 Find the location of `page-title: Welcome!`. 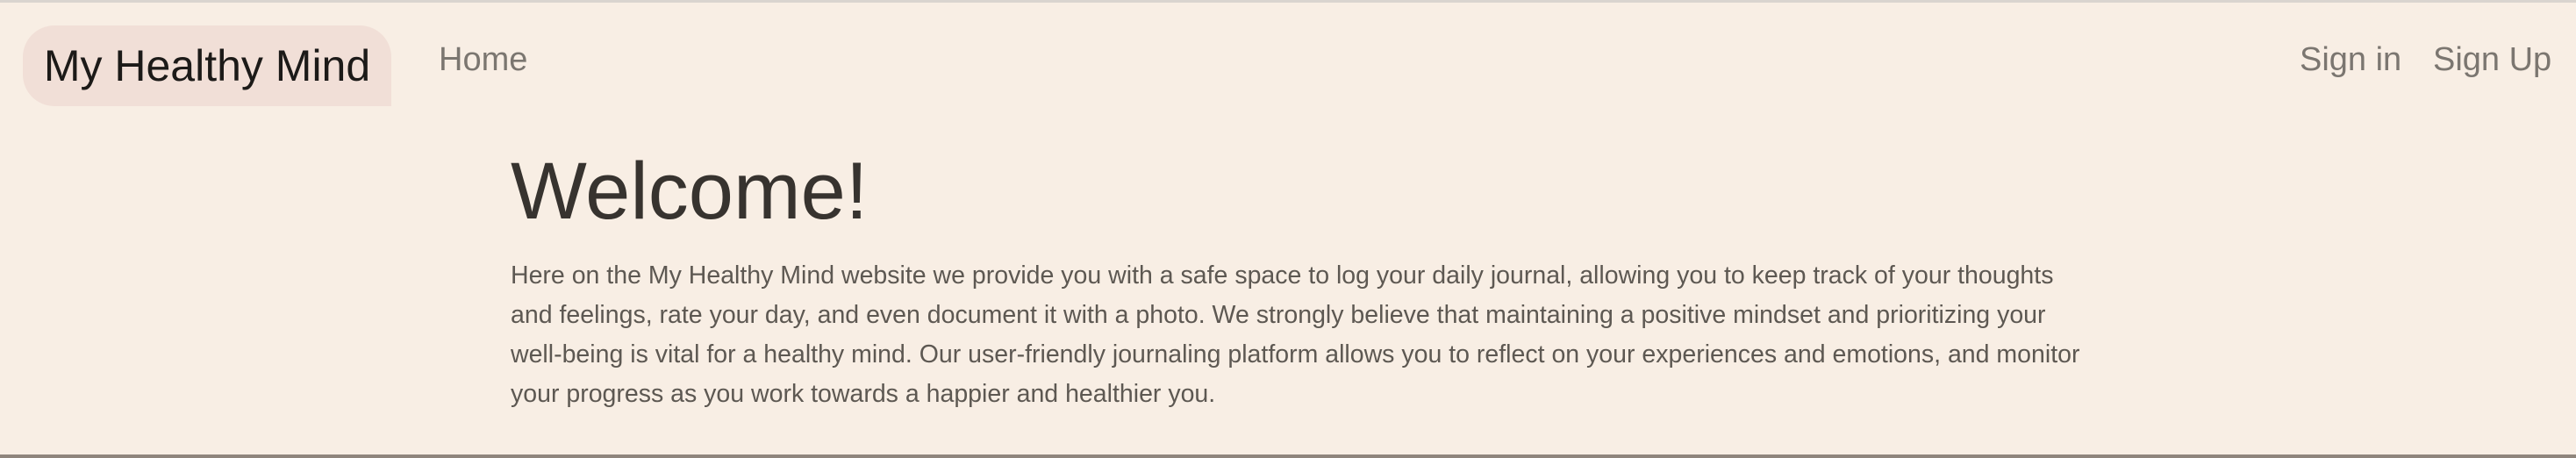

page-title: Welcome! is located at coordinates (690, 191).